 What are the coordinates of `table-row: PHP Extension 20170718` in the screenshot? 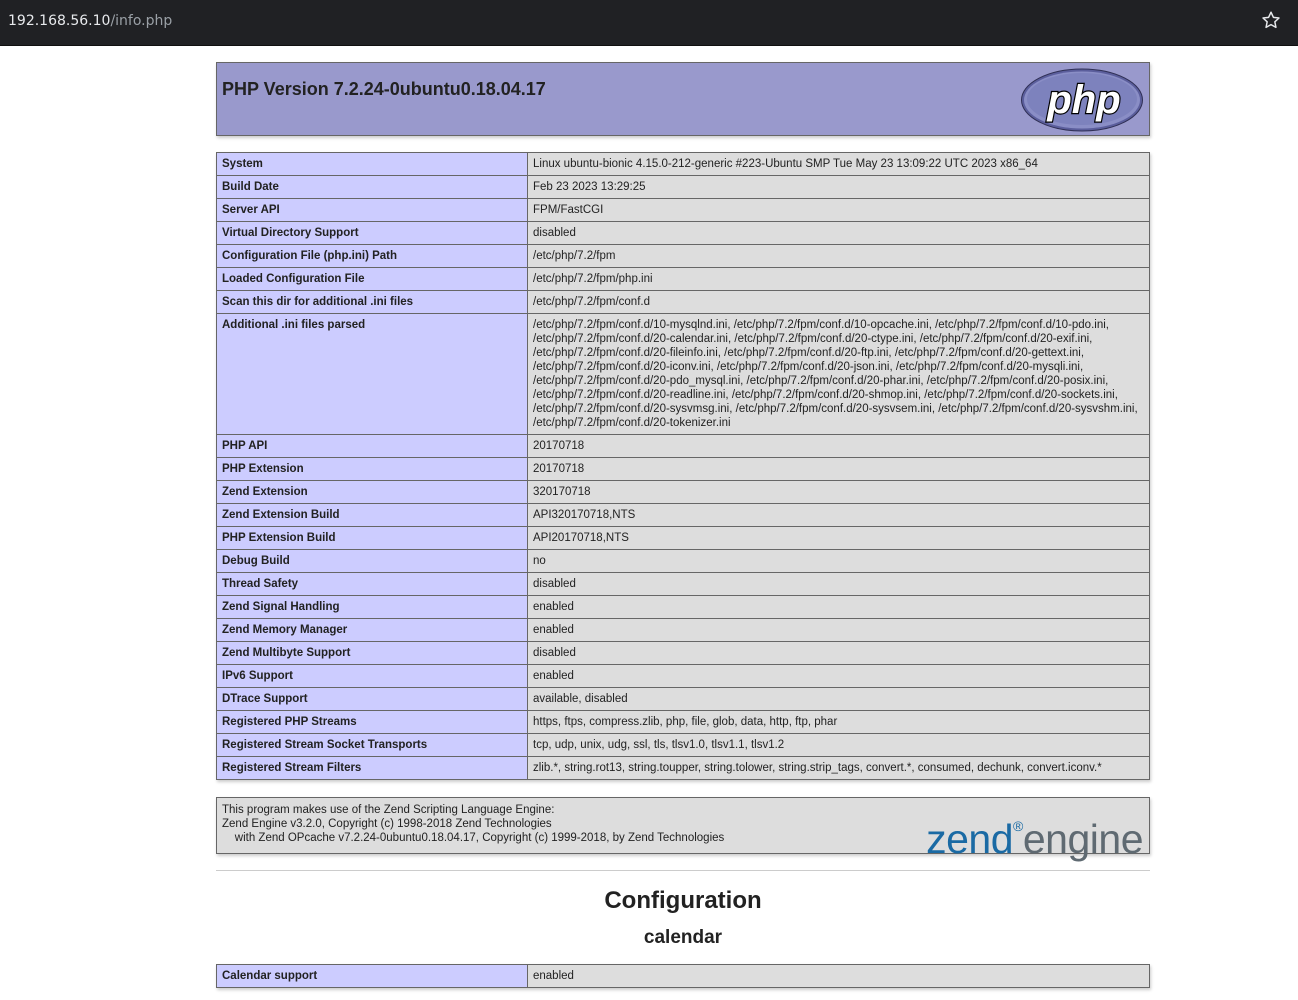 It's located at (683, 469).